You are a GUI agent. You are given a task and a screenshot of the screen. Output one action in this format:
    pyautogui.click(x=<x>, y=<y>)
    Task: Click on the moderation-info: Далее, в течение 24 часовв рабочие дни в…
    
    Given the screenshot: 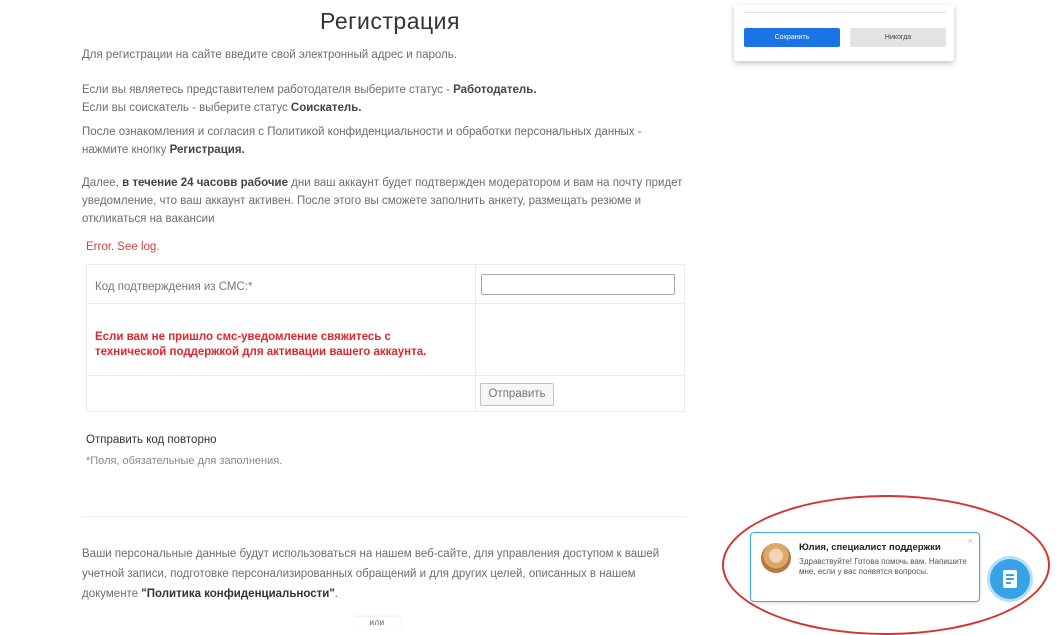 What is the action you would take?
    pyautogui.click(x=384, y=201)
    